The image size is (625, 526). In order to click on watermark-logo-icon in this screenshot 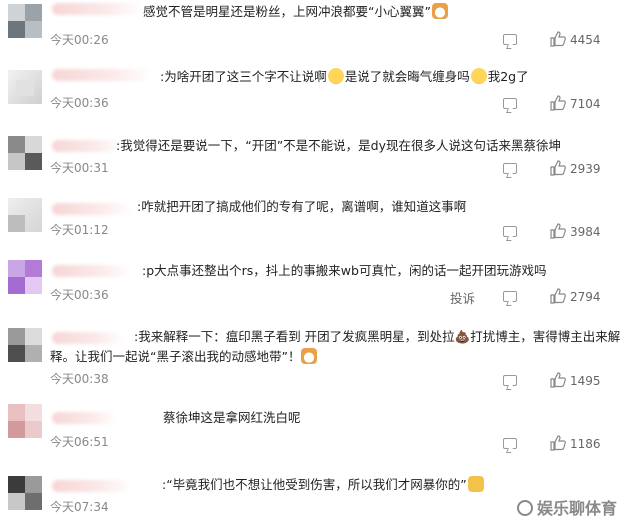, I will do `click(524, 508)`.